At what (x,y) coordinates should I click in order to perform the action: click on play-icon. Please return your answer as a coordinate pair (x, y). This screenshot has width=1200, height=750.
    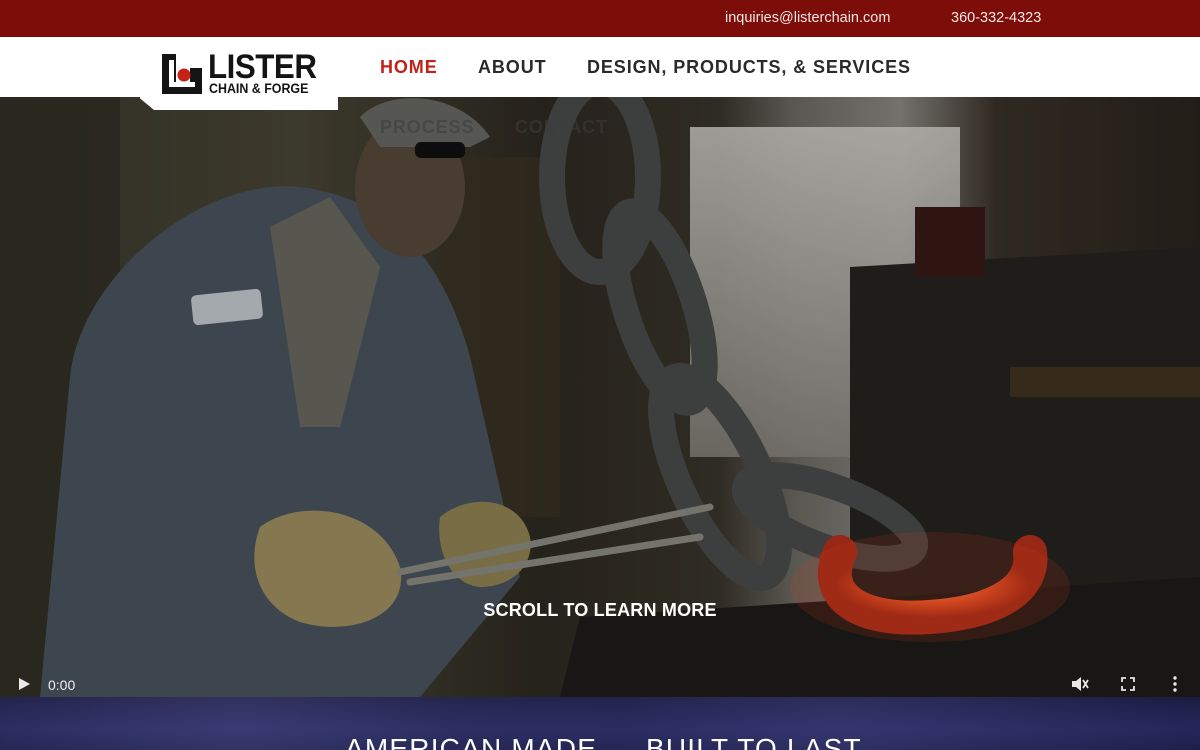
    Looking at the image, I should click on (24, 684).